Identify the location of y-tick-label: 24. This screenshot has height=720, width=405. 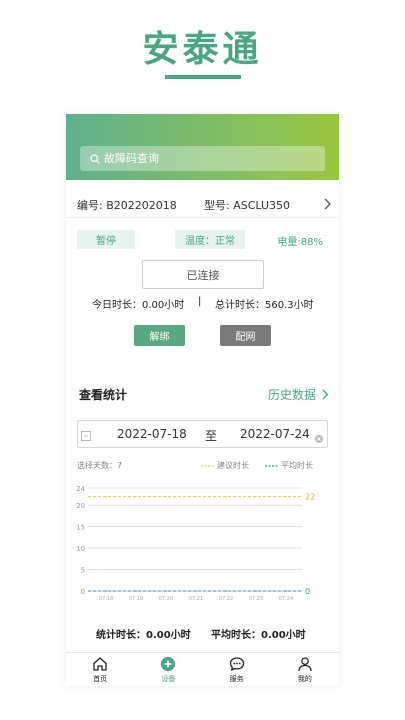
(80, 489).